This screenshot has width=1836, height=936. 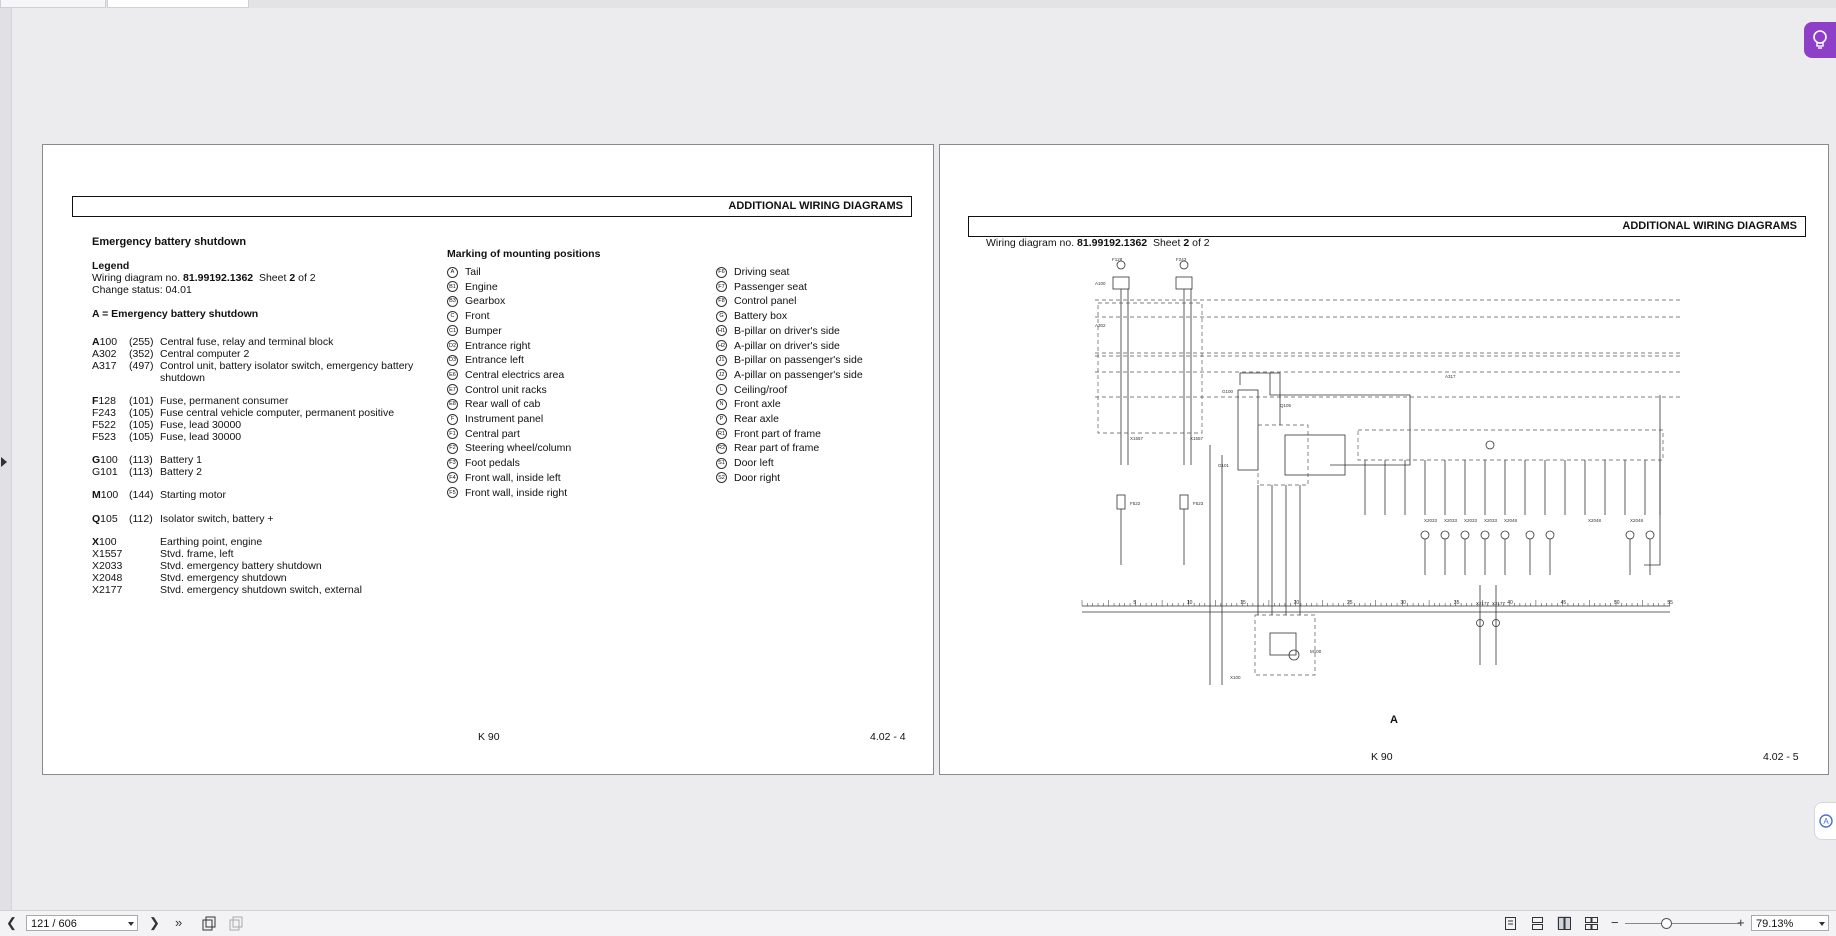 I want to click on legend-heading: Legend, so click(x=111, y=266).